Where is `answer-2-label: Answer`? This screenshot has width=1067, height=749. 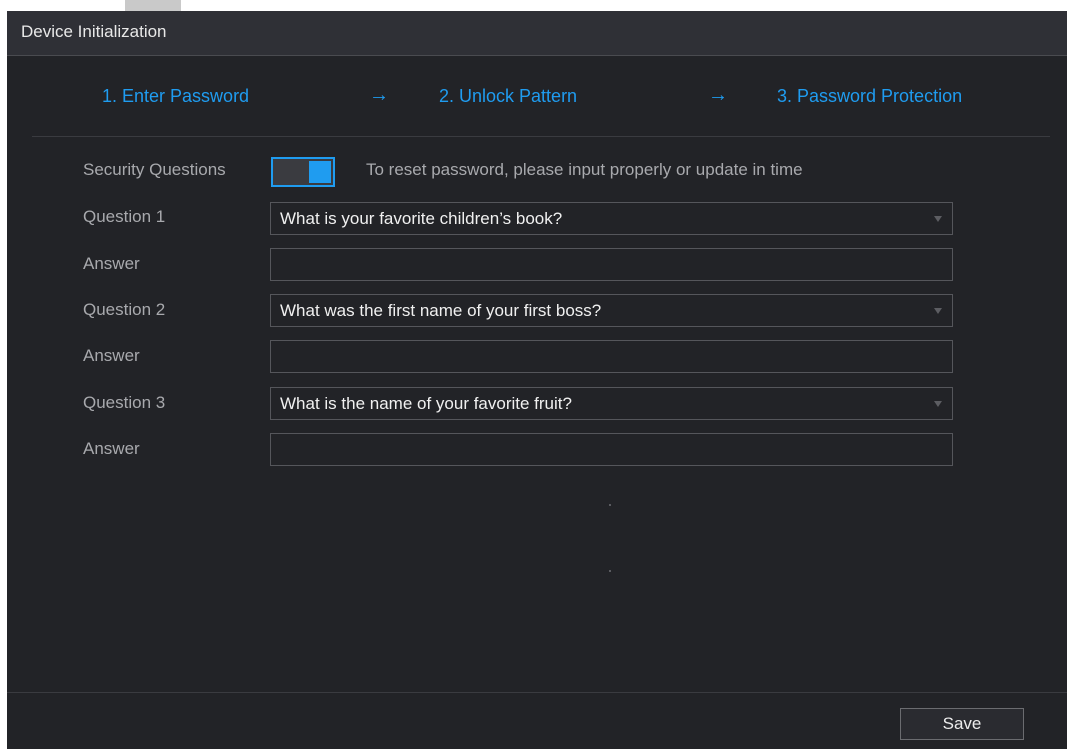
answer-2-label: Answer is located at coordinates (111, 355).